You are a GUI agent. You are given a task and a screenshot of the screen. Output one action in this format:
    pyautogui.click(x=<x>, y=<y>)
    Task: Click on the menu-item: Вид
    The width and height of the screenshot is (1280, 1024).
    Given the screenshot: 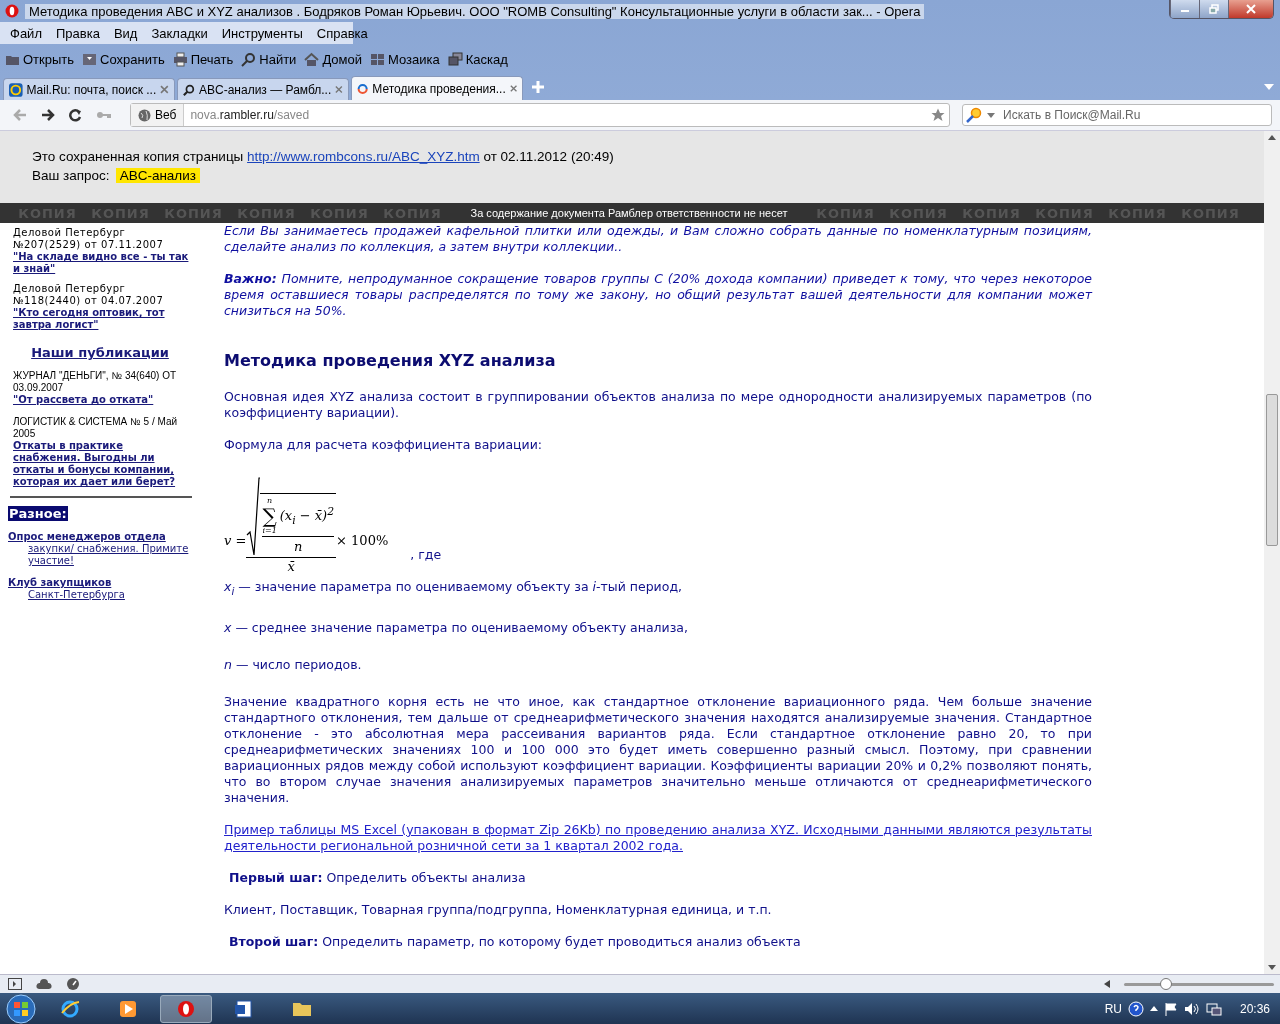 What is the action you would take?
    pyautogui.click(x=125, y=33)
    